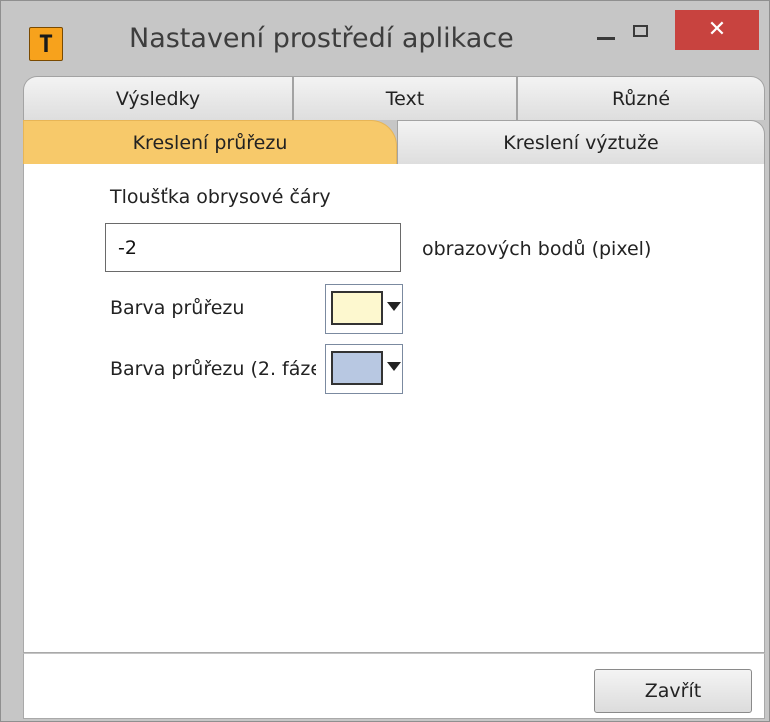 Image resolution: width=770 pixels, height=722 pixels. Describe the element at coordinates (581, 142) in the screenshot. I see `tab-reinforcement-drawing: Kreslení výztuže` at that location.